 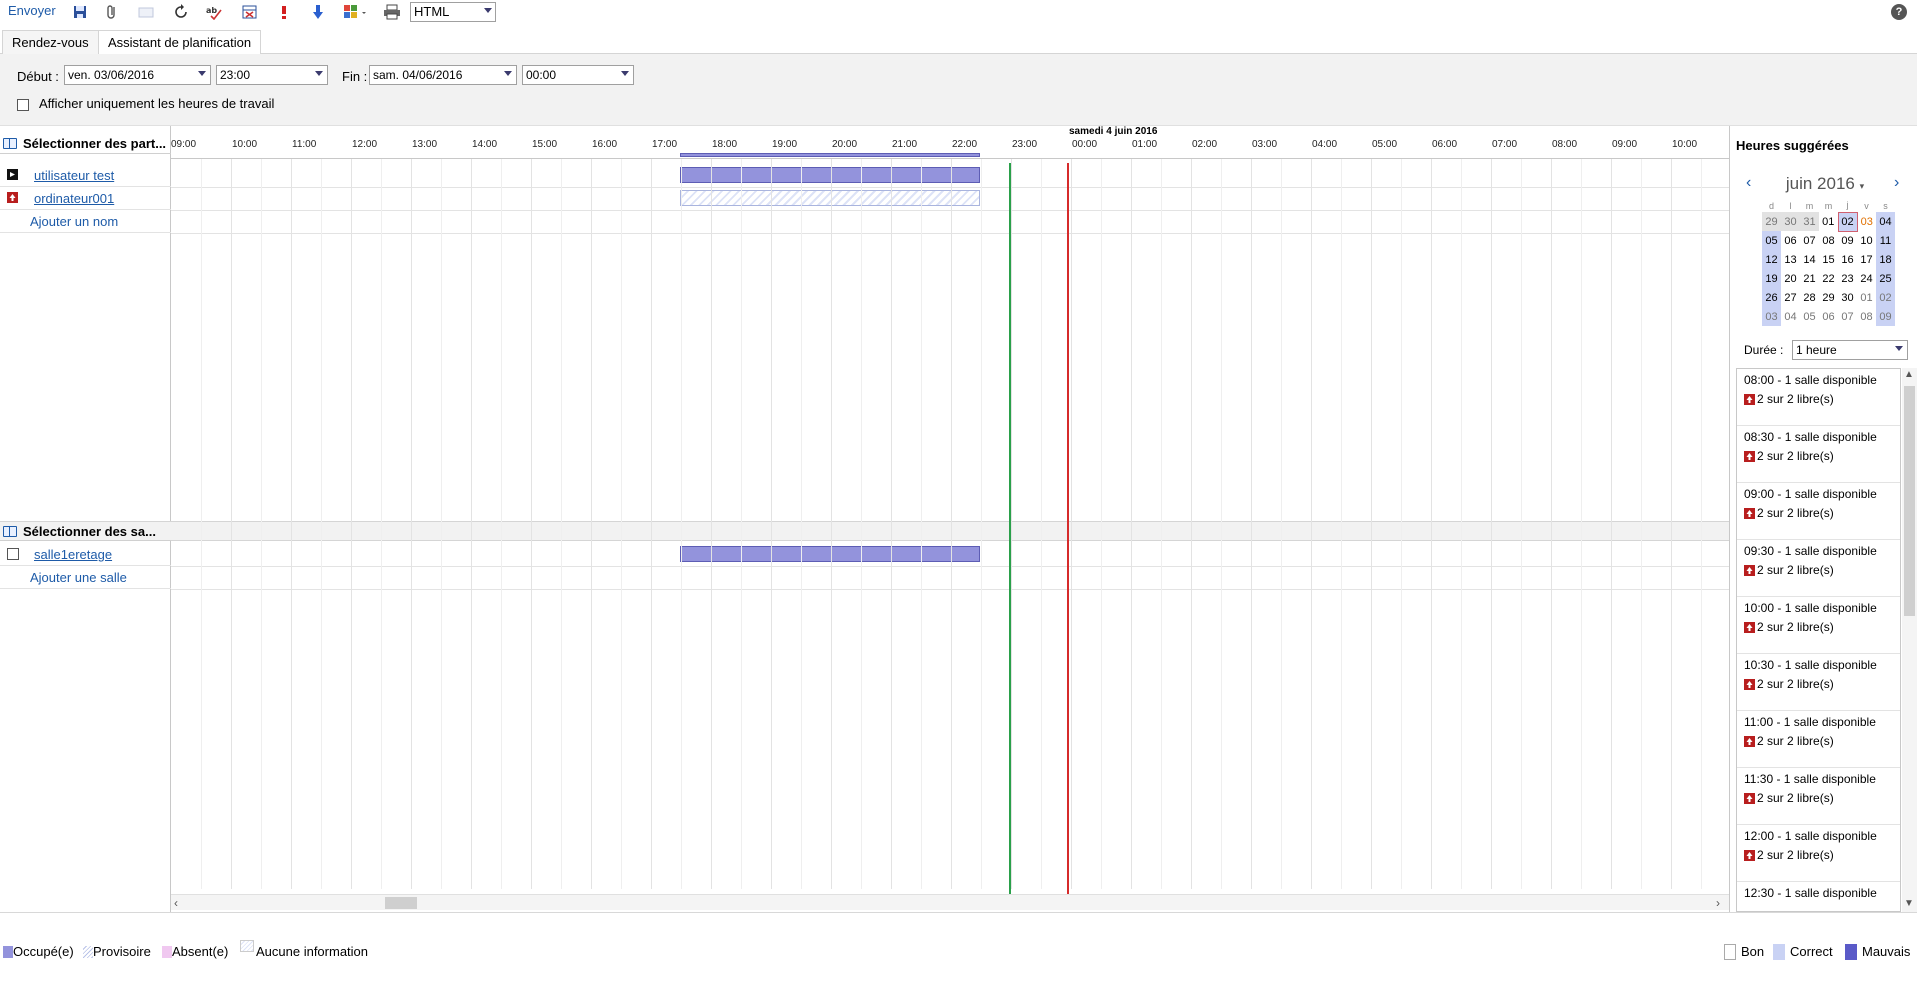 I want to click on end-date-select: sam. 04/06/2016, so click(x=443, y=75).